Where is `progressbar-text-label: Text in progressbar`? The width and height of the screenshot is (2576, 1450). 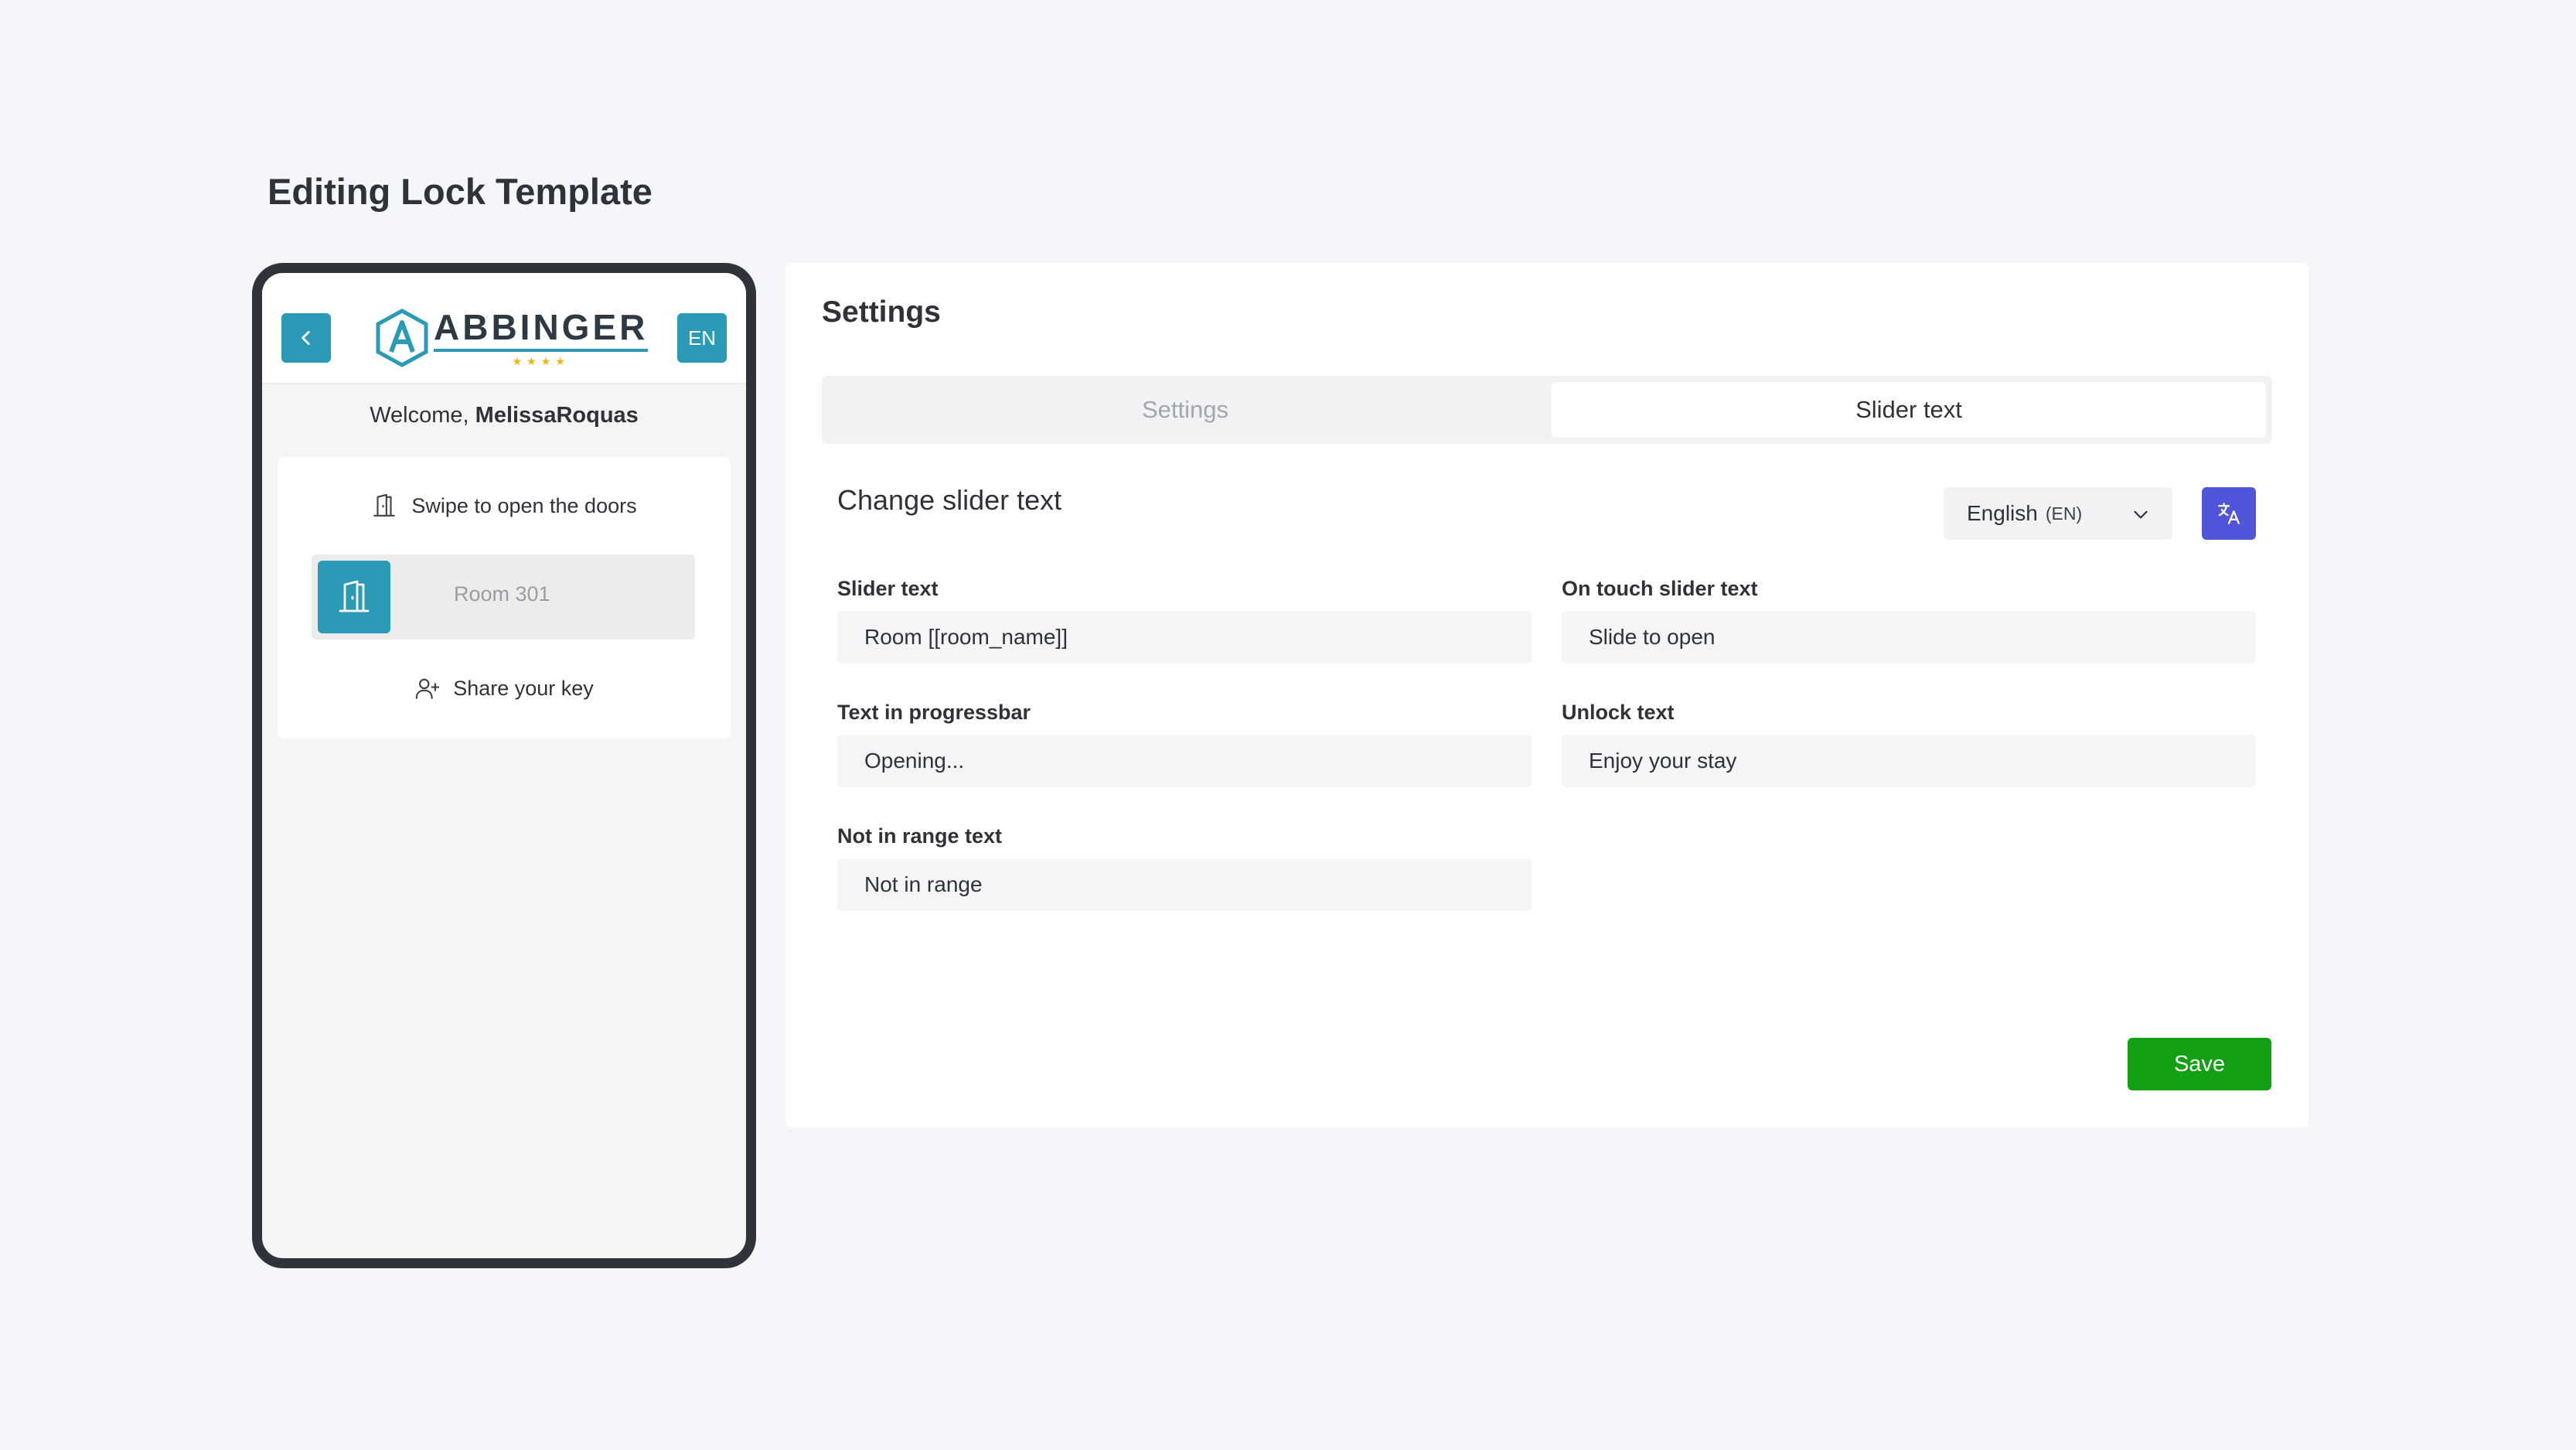
progressbar-text-label: Text in progressbar is located at coordinates (934, 712).